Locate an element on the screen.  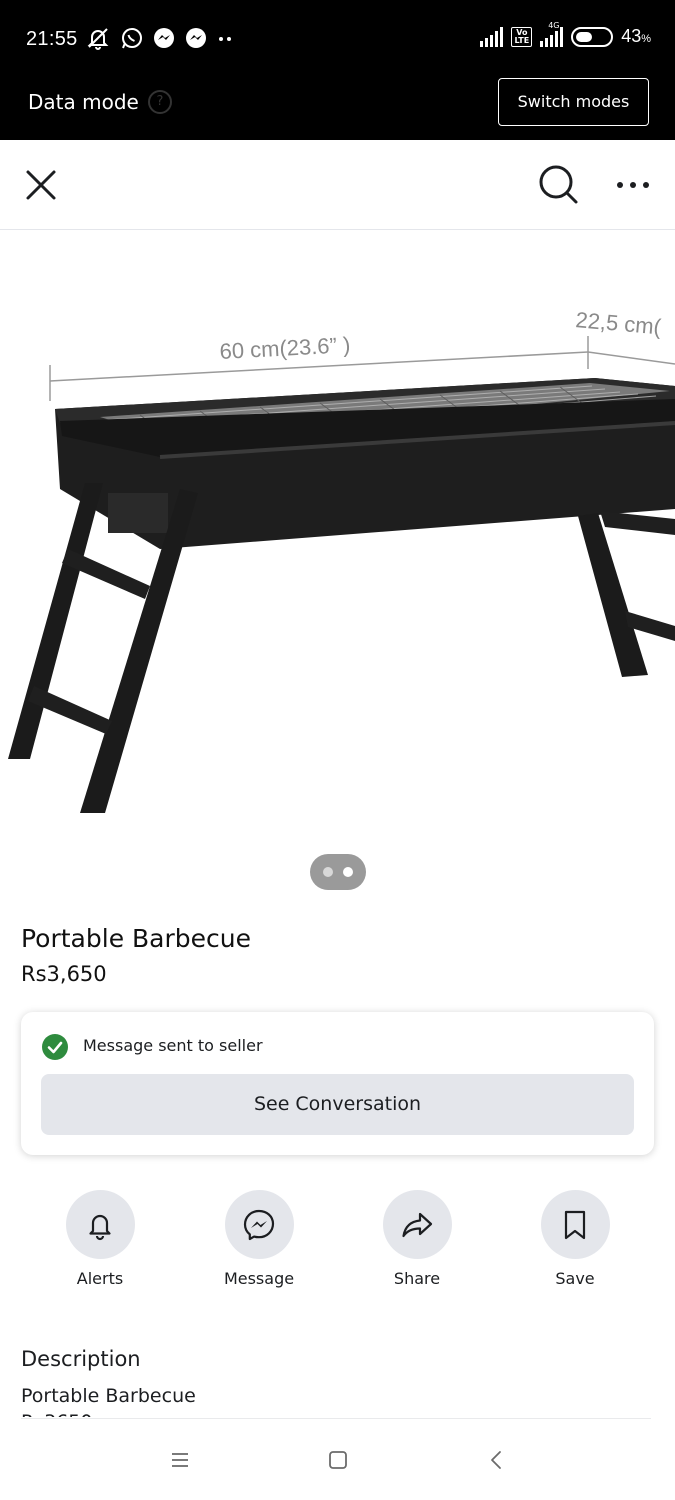
back-icon is located at coordinates (496, 1460).